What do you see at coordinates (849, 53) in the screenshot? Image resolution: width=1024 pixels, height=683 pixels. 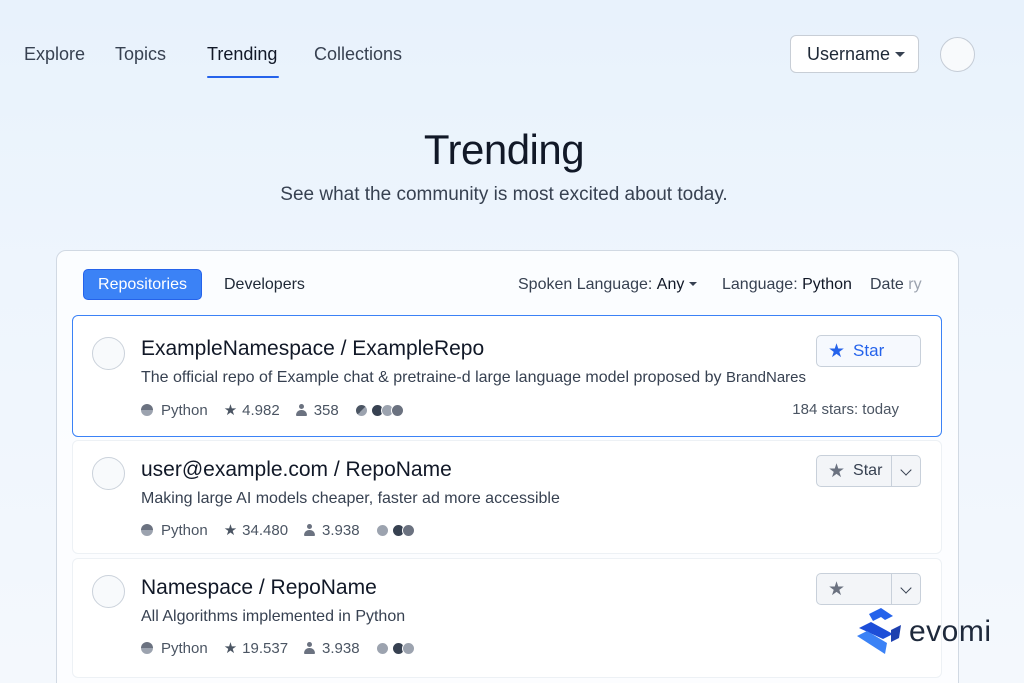 I see `user-dropdown-label: Username` at bounding box center [849, 53].